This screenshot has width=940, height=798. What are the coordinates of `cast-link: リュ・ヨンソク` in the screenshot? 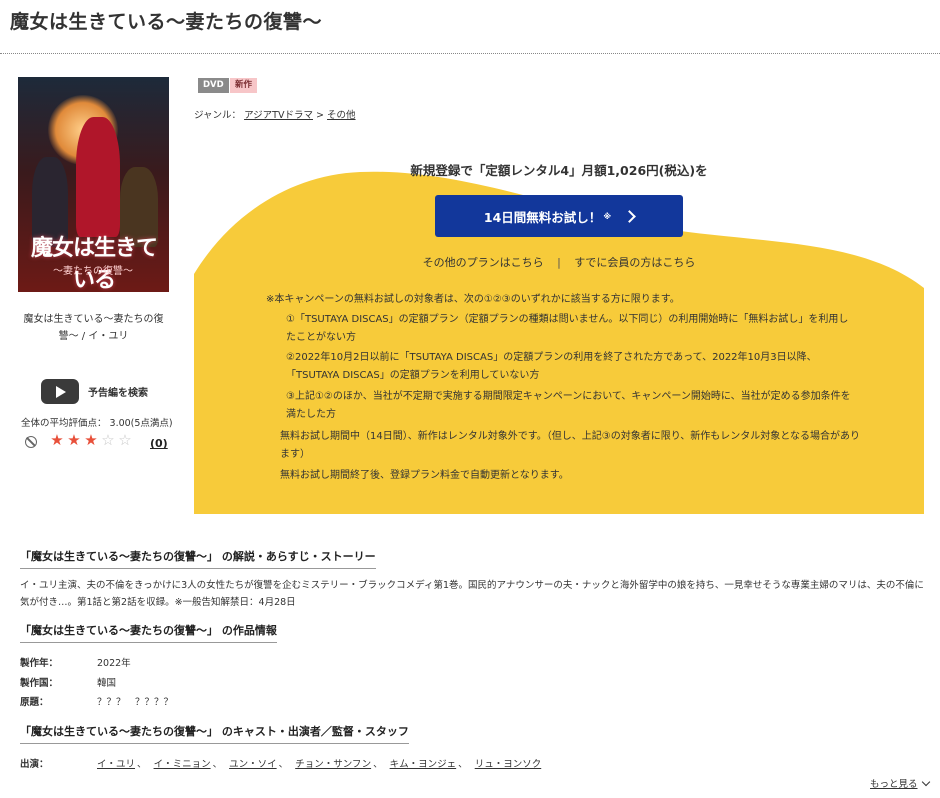 It's located at (508, 764).